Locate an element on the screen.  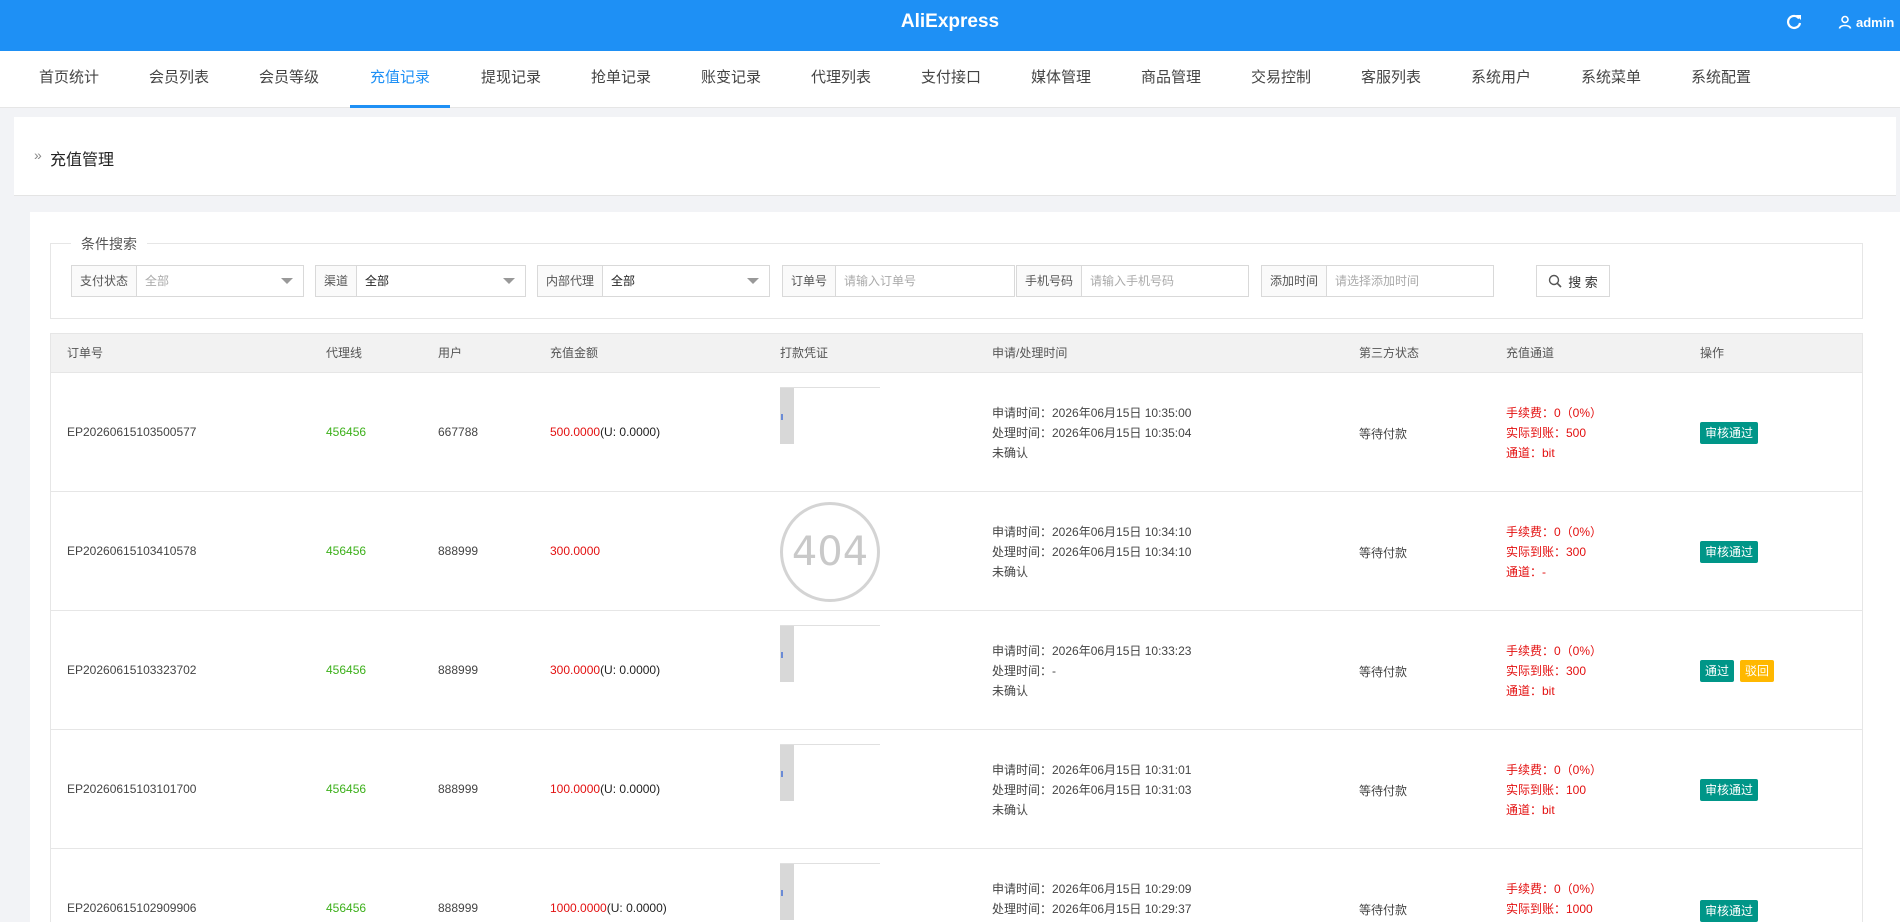
amount-value: 1000.0000 is located at coordinates (578, 908).